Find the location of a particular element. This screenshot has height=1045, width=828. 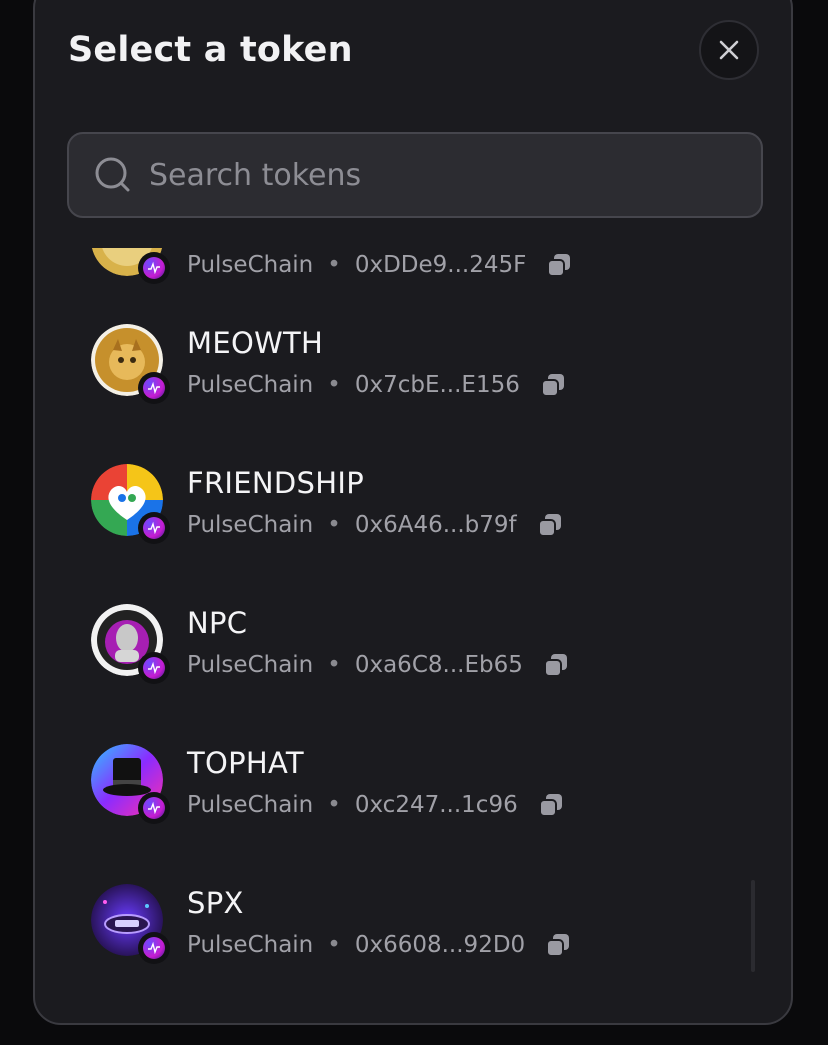

token-name: FRIENDSHIP is located at coordinates (275, 483).